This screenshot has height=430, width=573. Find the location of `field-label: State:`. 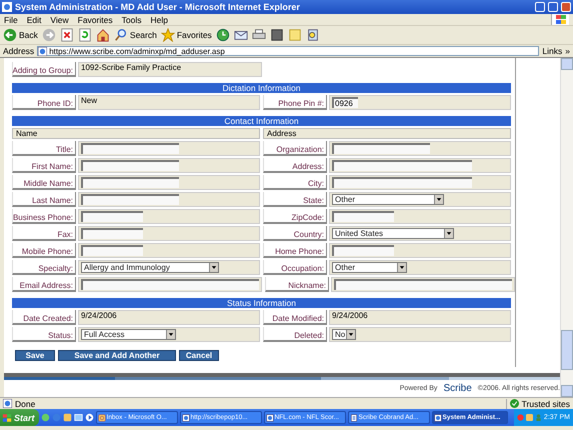

field-label: State: is located at coordinates (295, 199).